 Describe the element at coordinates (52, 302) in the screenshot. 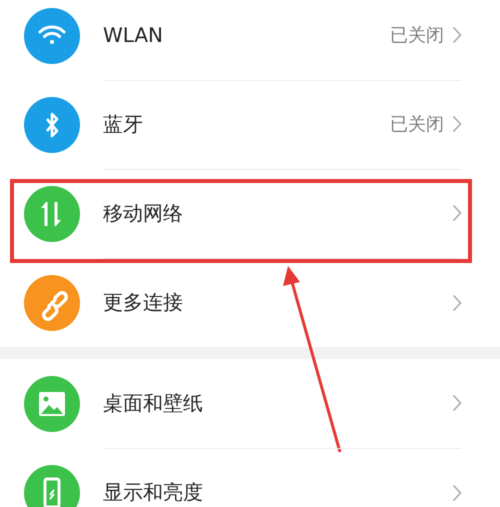

I see `link-icon` at that location.